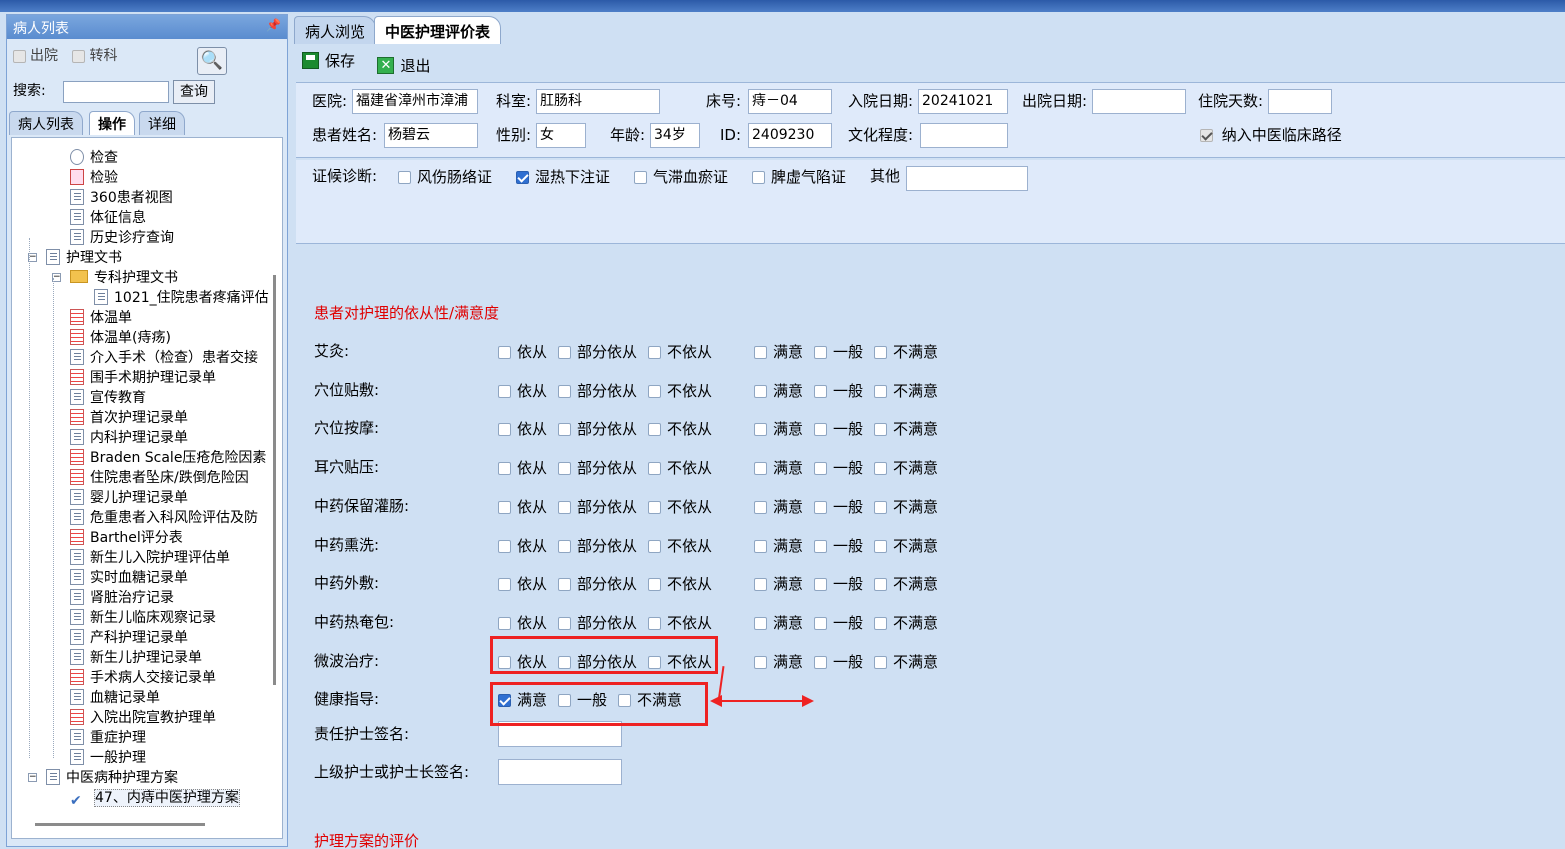 The image size is (1565, 849). I want to click on tree-vertical-scrollbar, so click(274, 480).